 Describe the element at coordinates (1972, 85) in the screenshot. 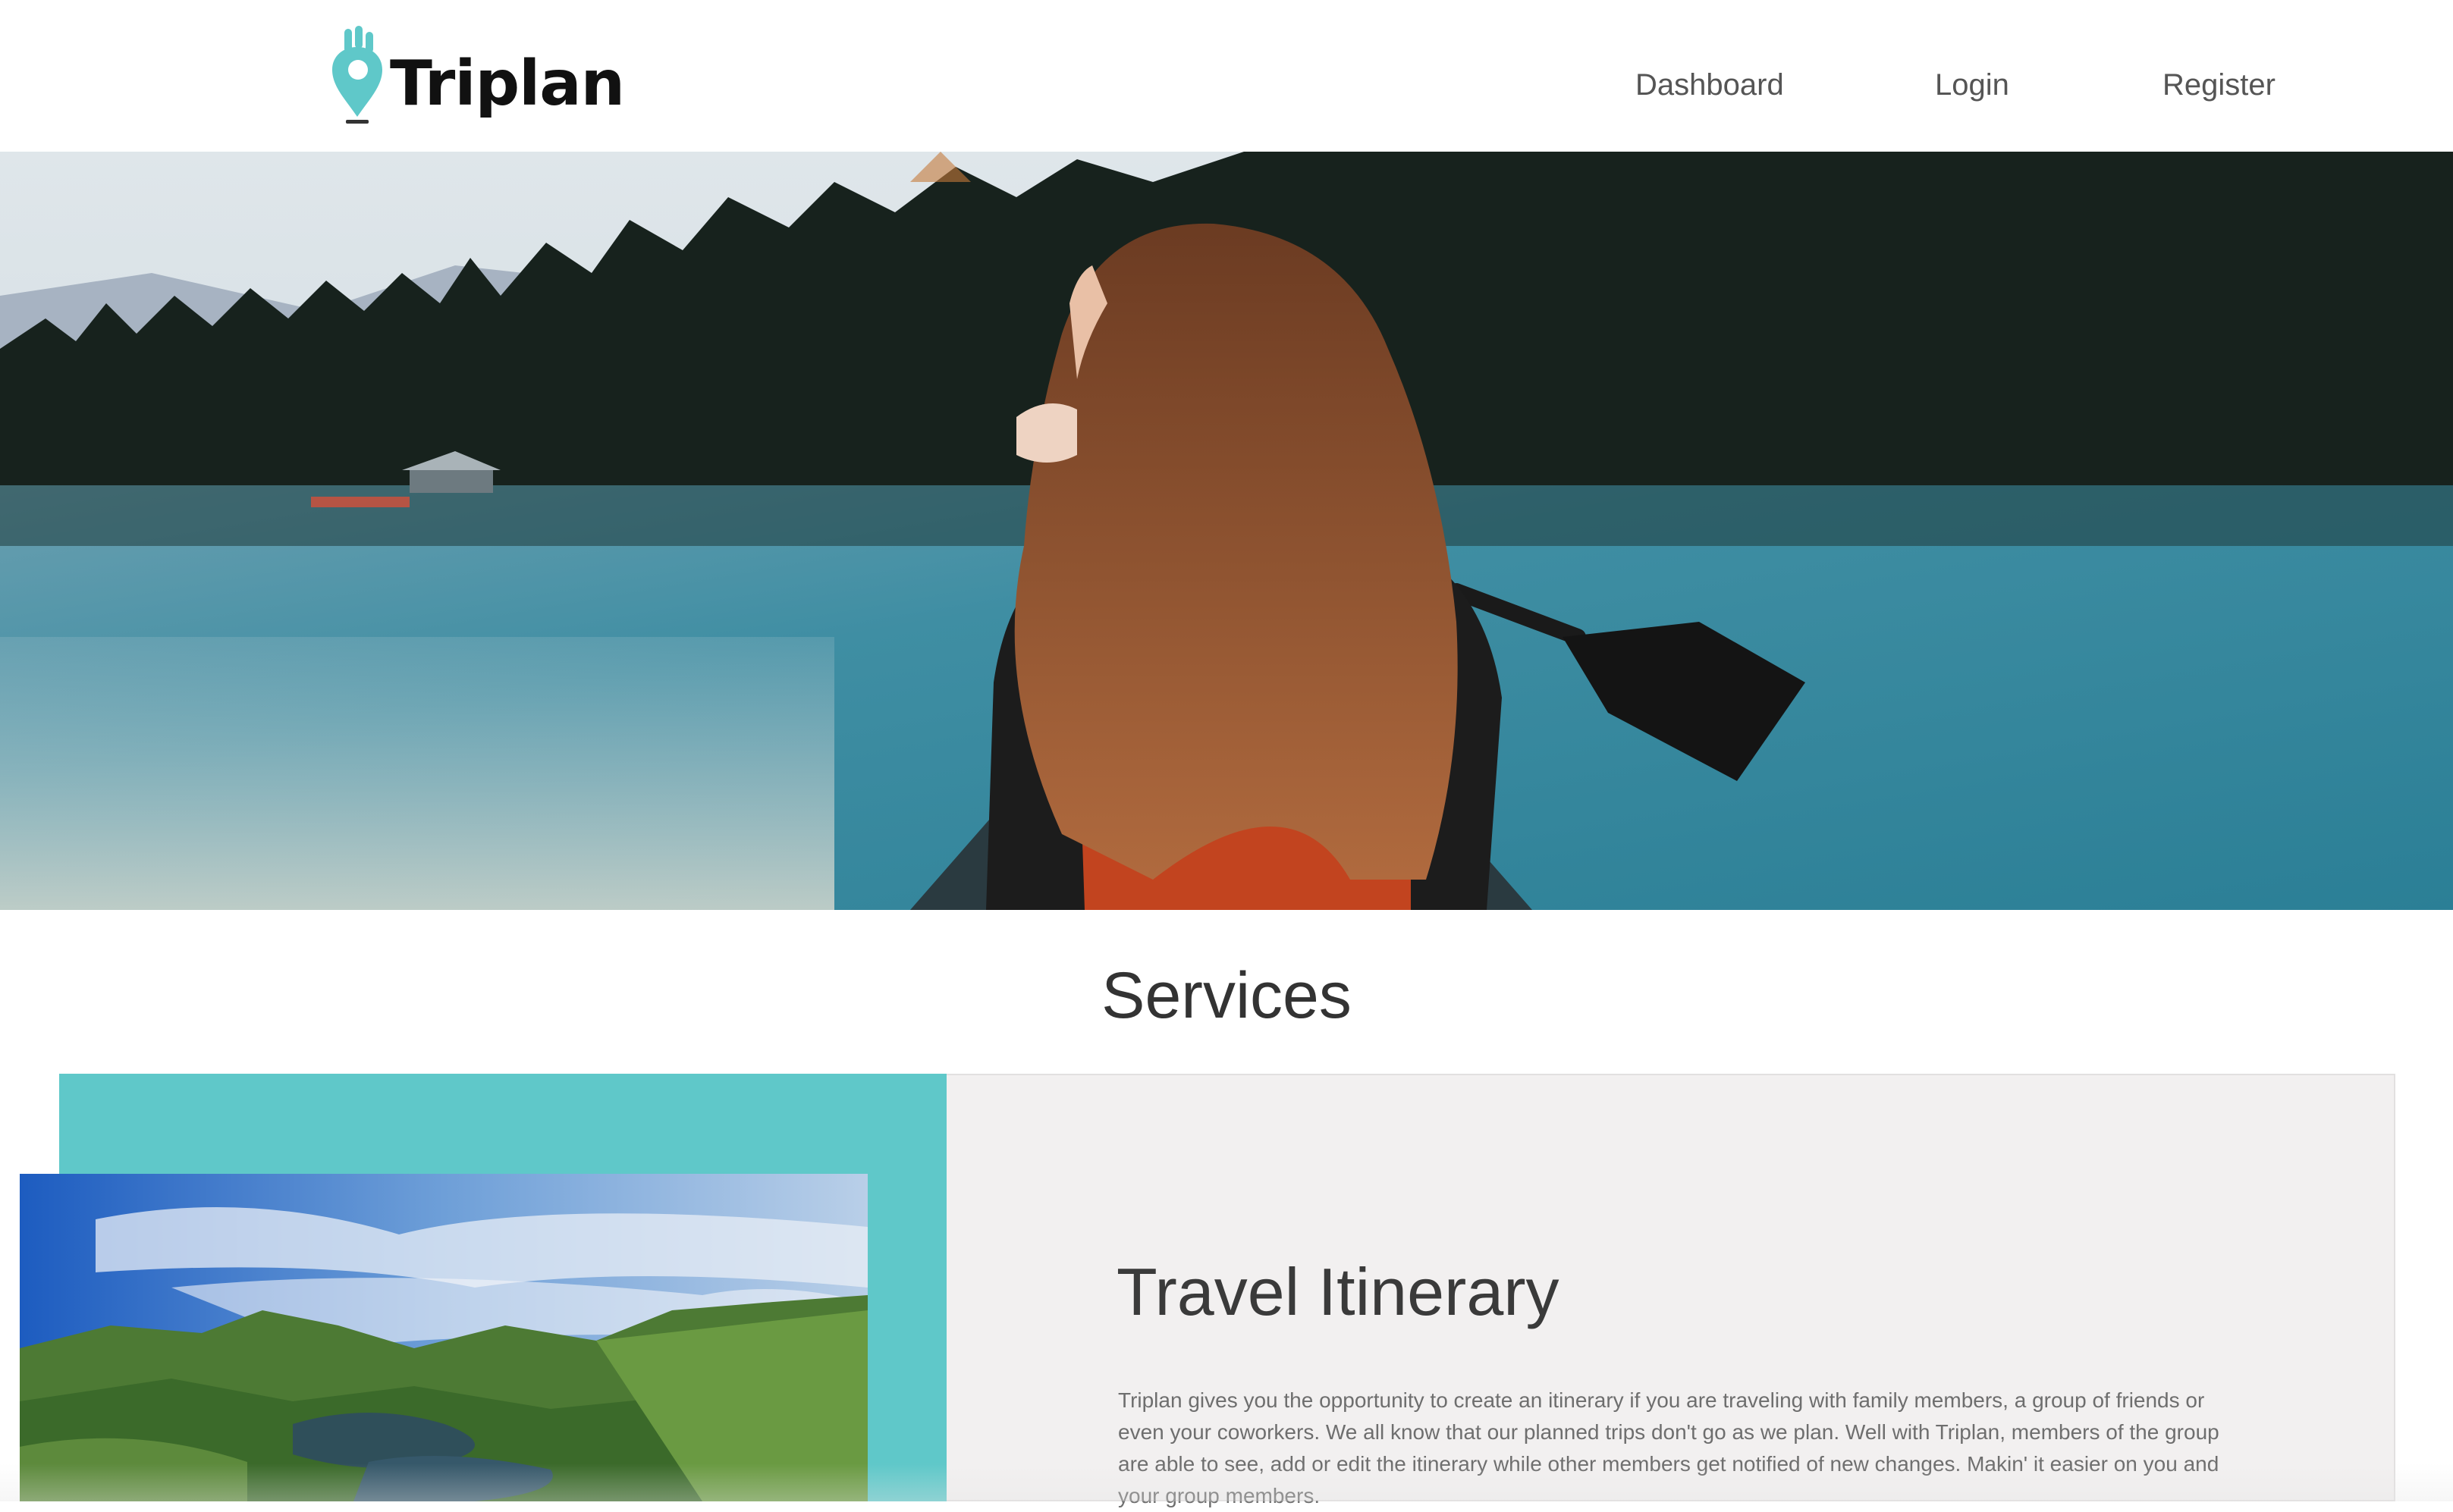

I see `nav-login: Login` at that location.